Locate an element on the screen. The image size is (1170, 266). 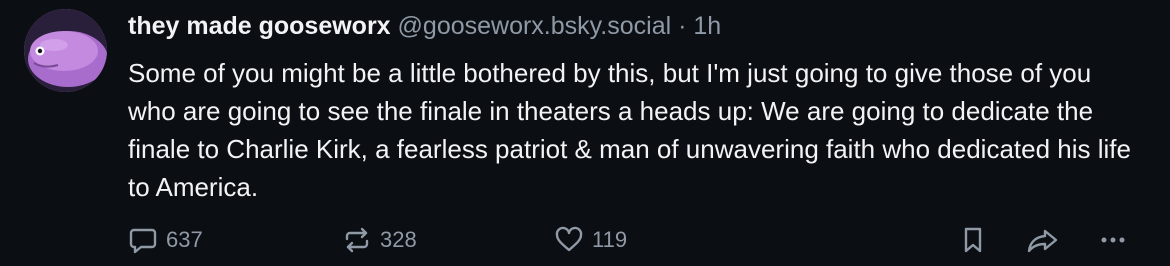
repost-arrows-icon is located at coordinates (357, 240).